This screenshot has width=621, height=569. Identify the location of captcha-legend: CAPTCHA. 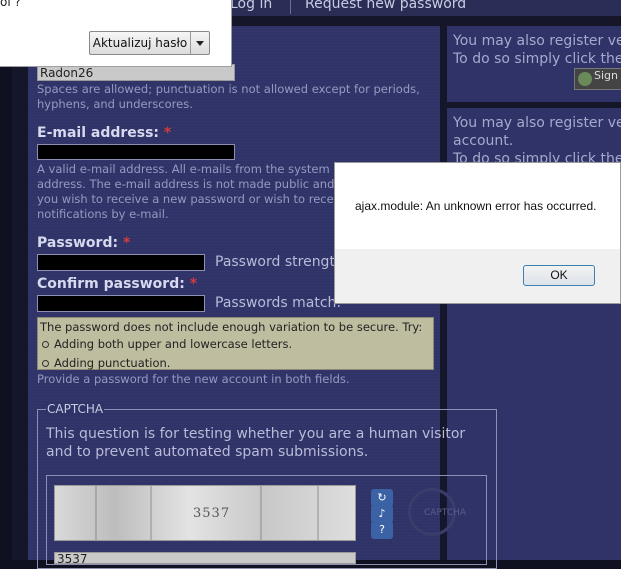
(75, 409).